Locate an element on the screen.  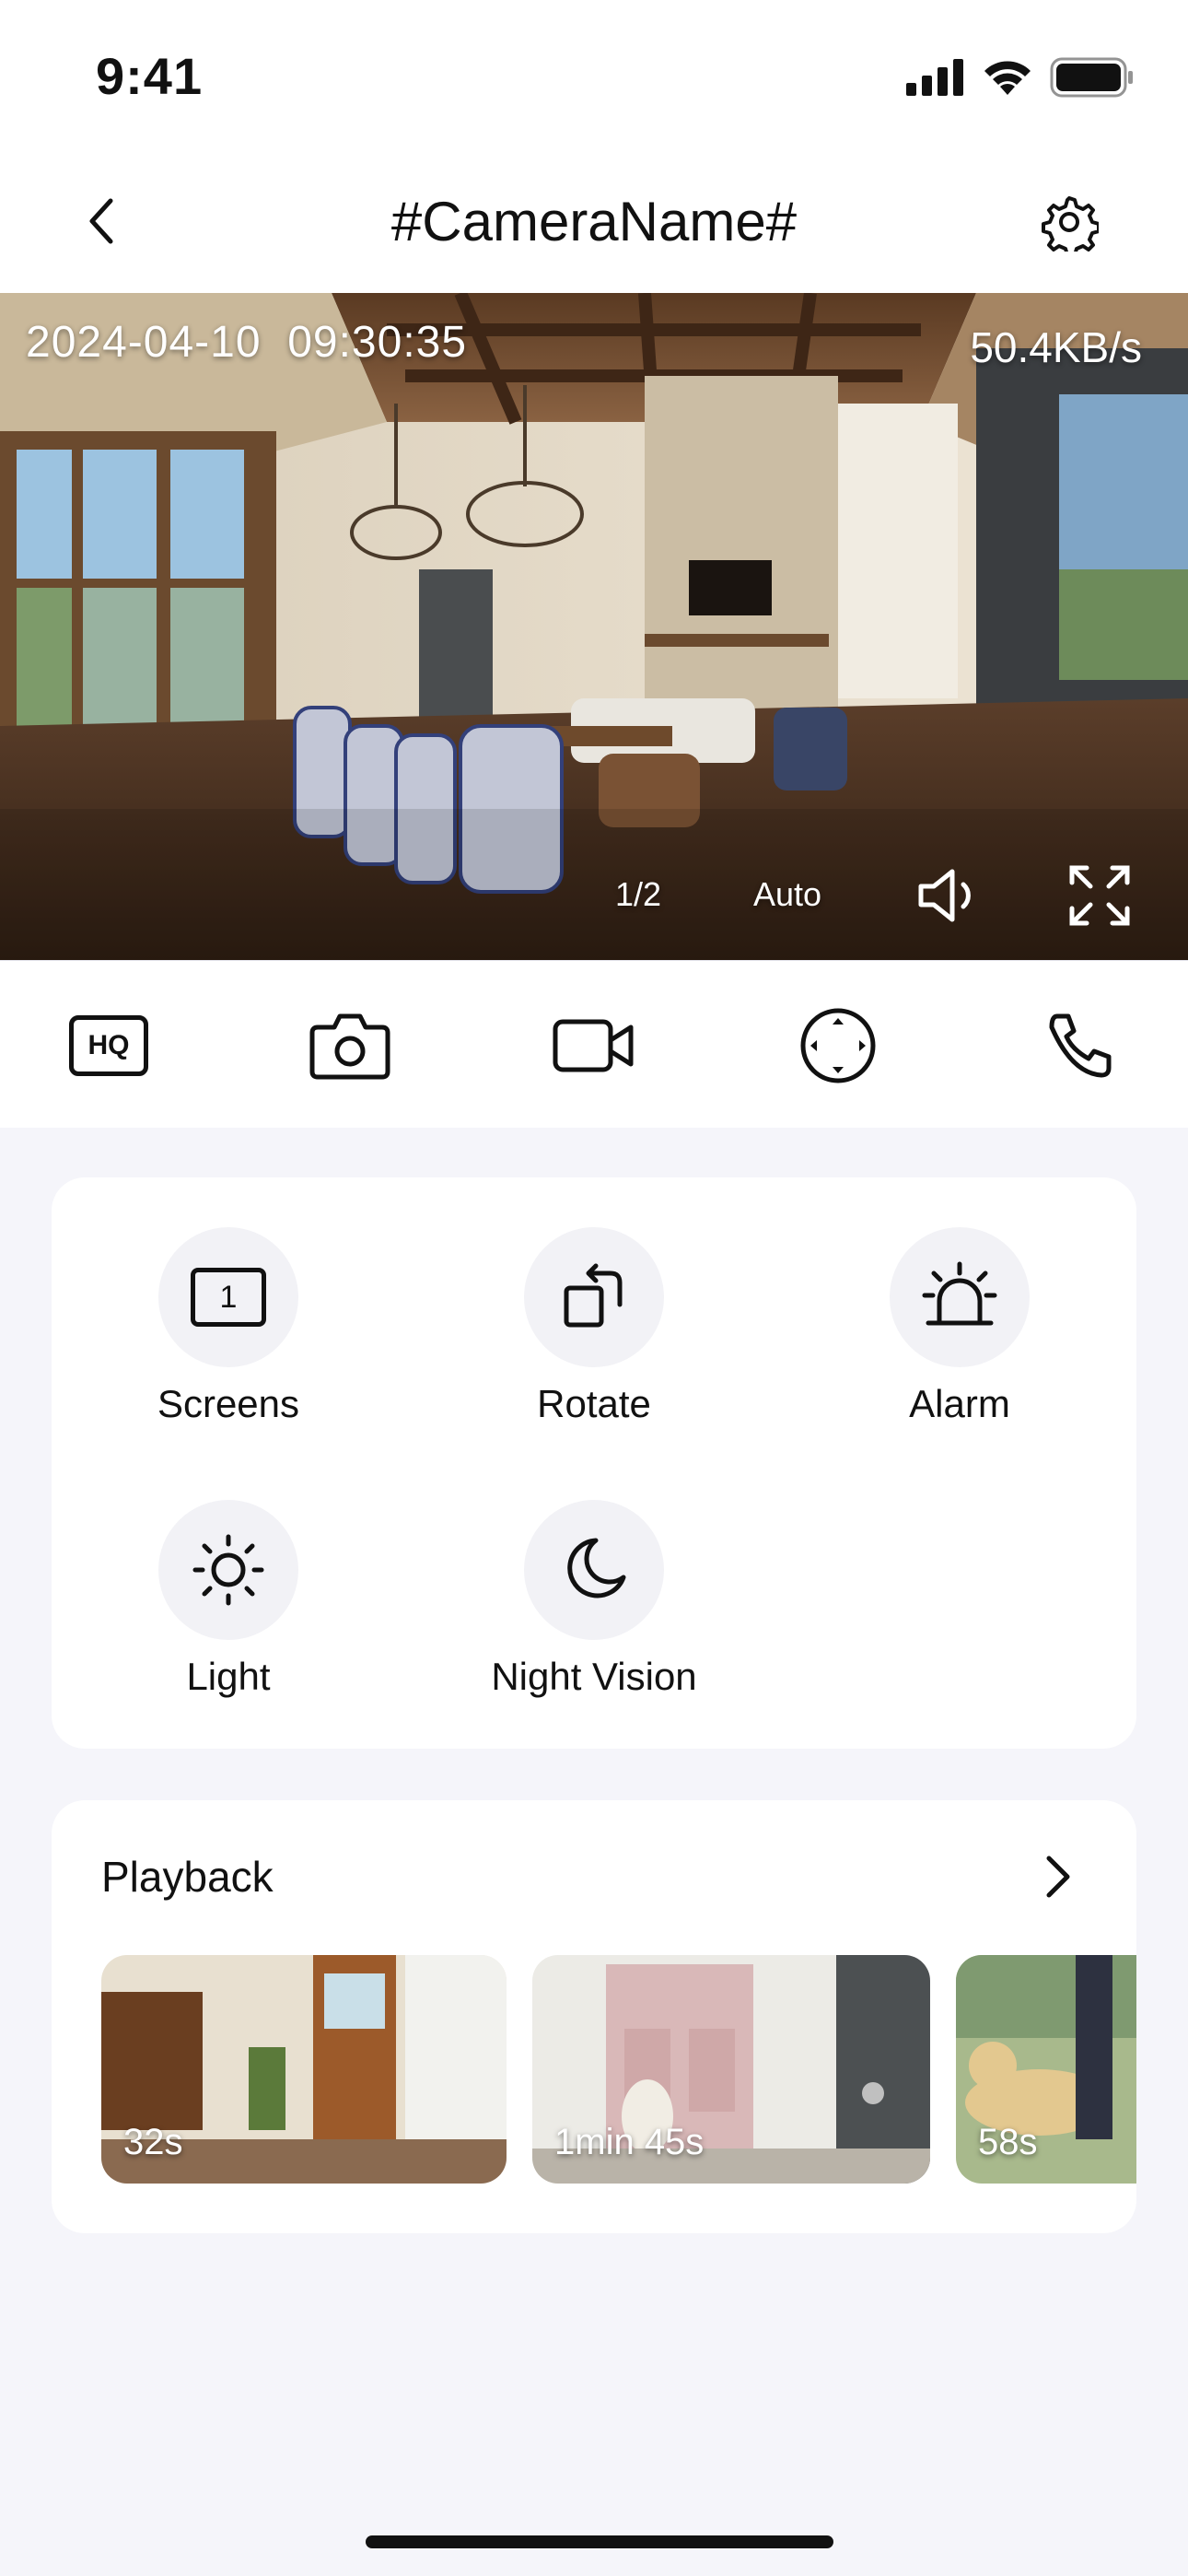
status-time: 9:41 is located at coordinates (150, 76).